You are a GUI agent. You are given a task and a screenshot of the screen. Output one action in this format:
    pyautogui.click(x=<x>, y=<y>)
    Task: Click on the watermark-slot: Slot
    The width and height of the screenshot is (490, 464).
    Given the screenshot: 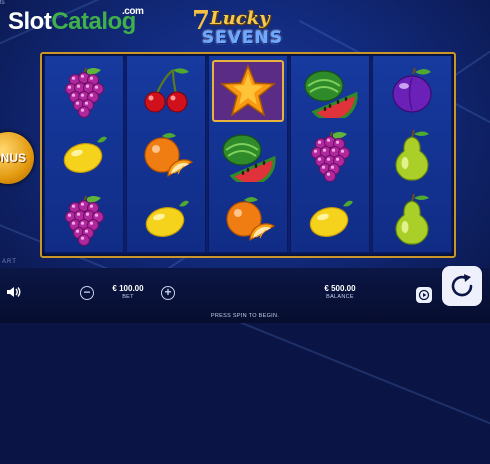 What is the action you would take?
    pyautogui.click(x=30, y=21)
    